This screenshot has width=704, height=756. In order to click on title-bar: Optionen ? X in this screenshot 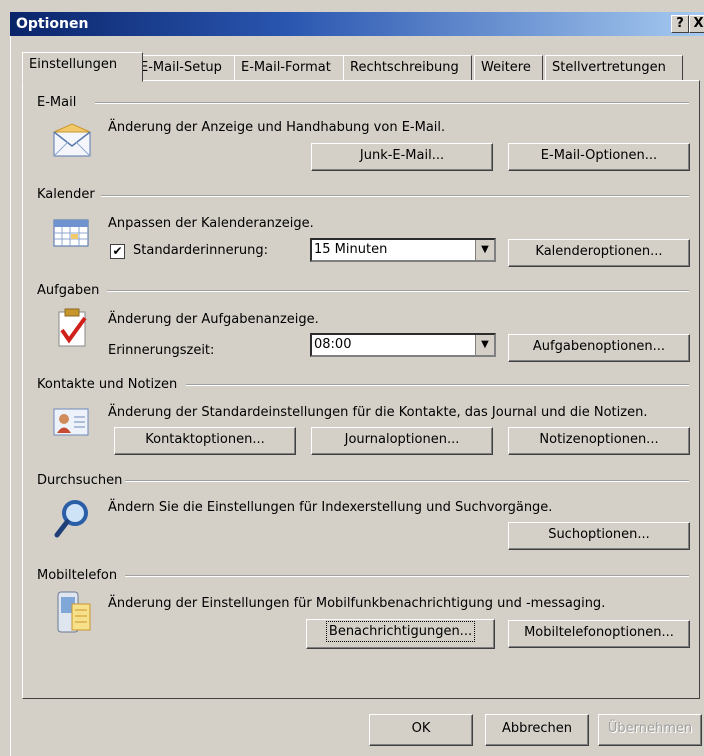, I will do `click(357, 24)`.